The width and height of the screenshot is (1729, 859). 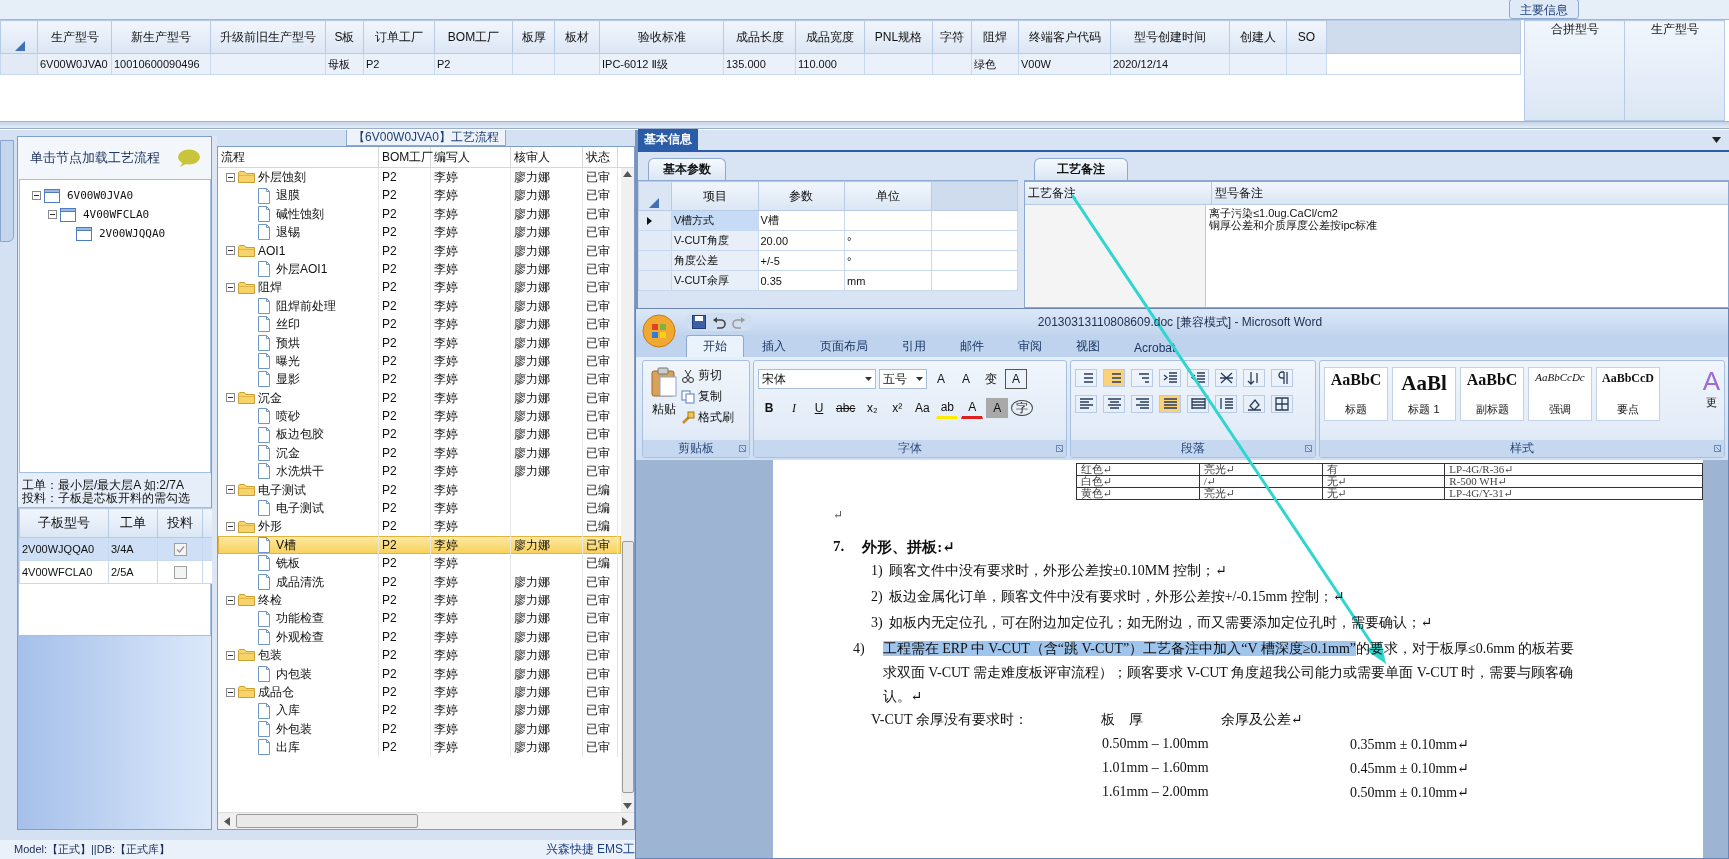 I want to click on ribbon-tab: Acrobat, so click(x=1155, y=348).